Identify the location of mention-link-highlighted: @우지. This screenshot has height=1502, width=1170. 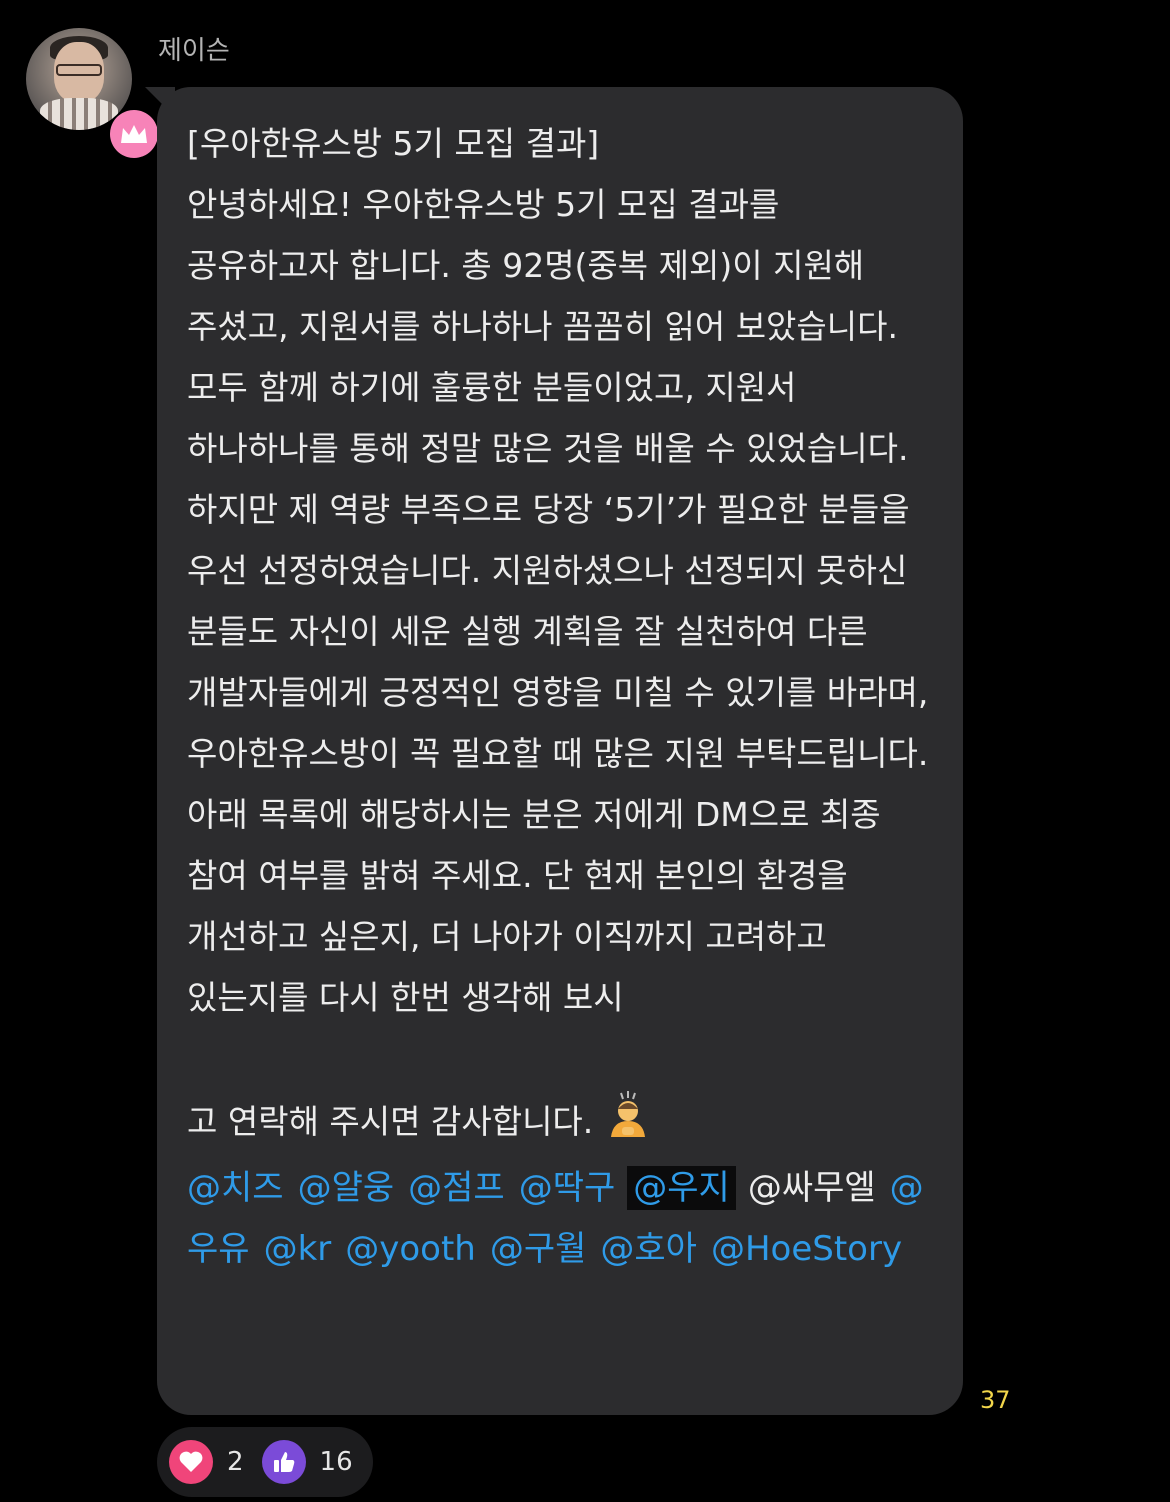
(681, 1188).